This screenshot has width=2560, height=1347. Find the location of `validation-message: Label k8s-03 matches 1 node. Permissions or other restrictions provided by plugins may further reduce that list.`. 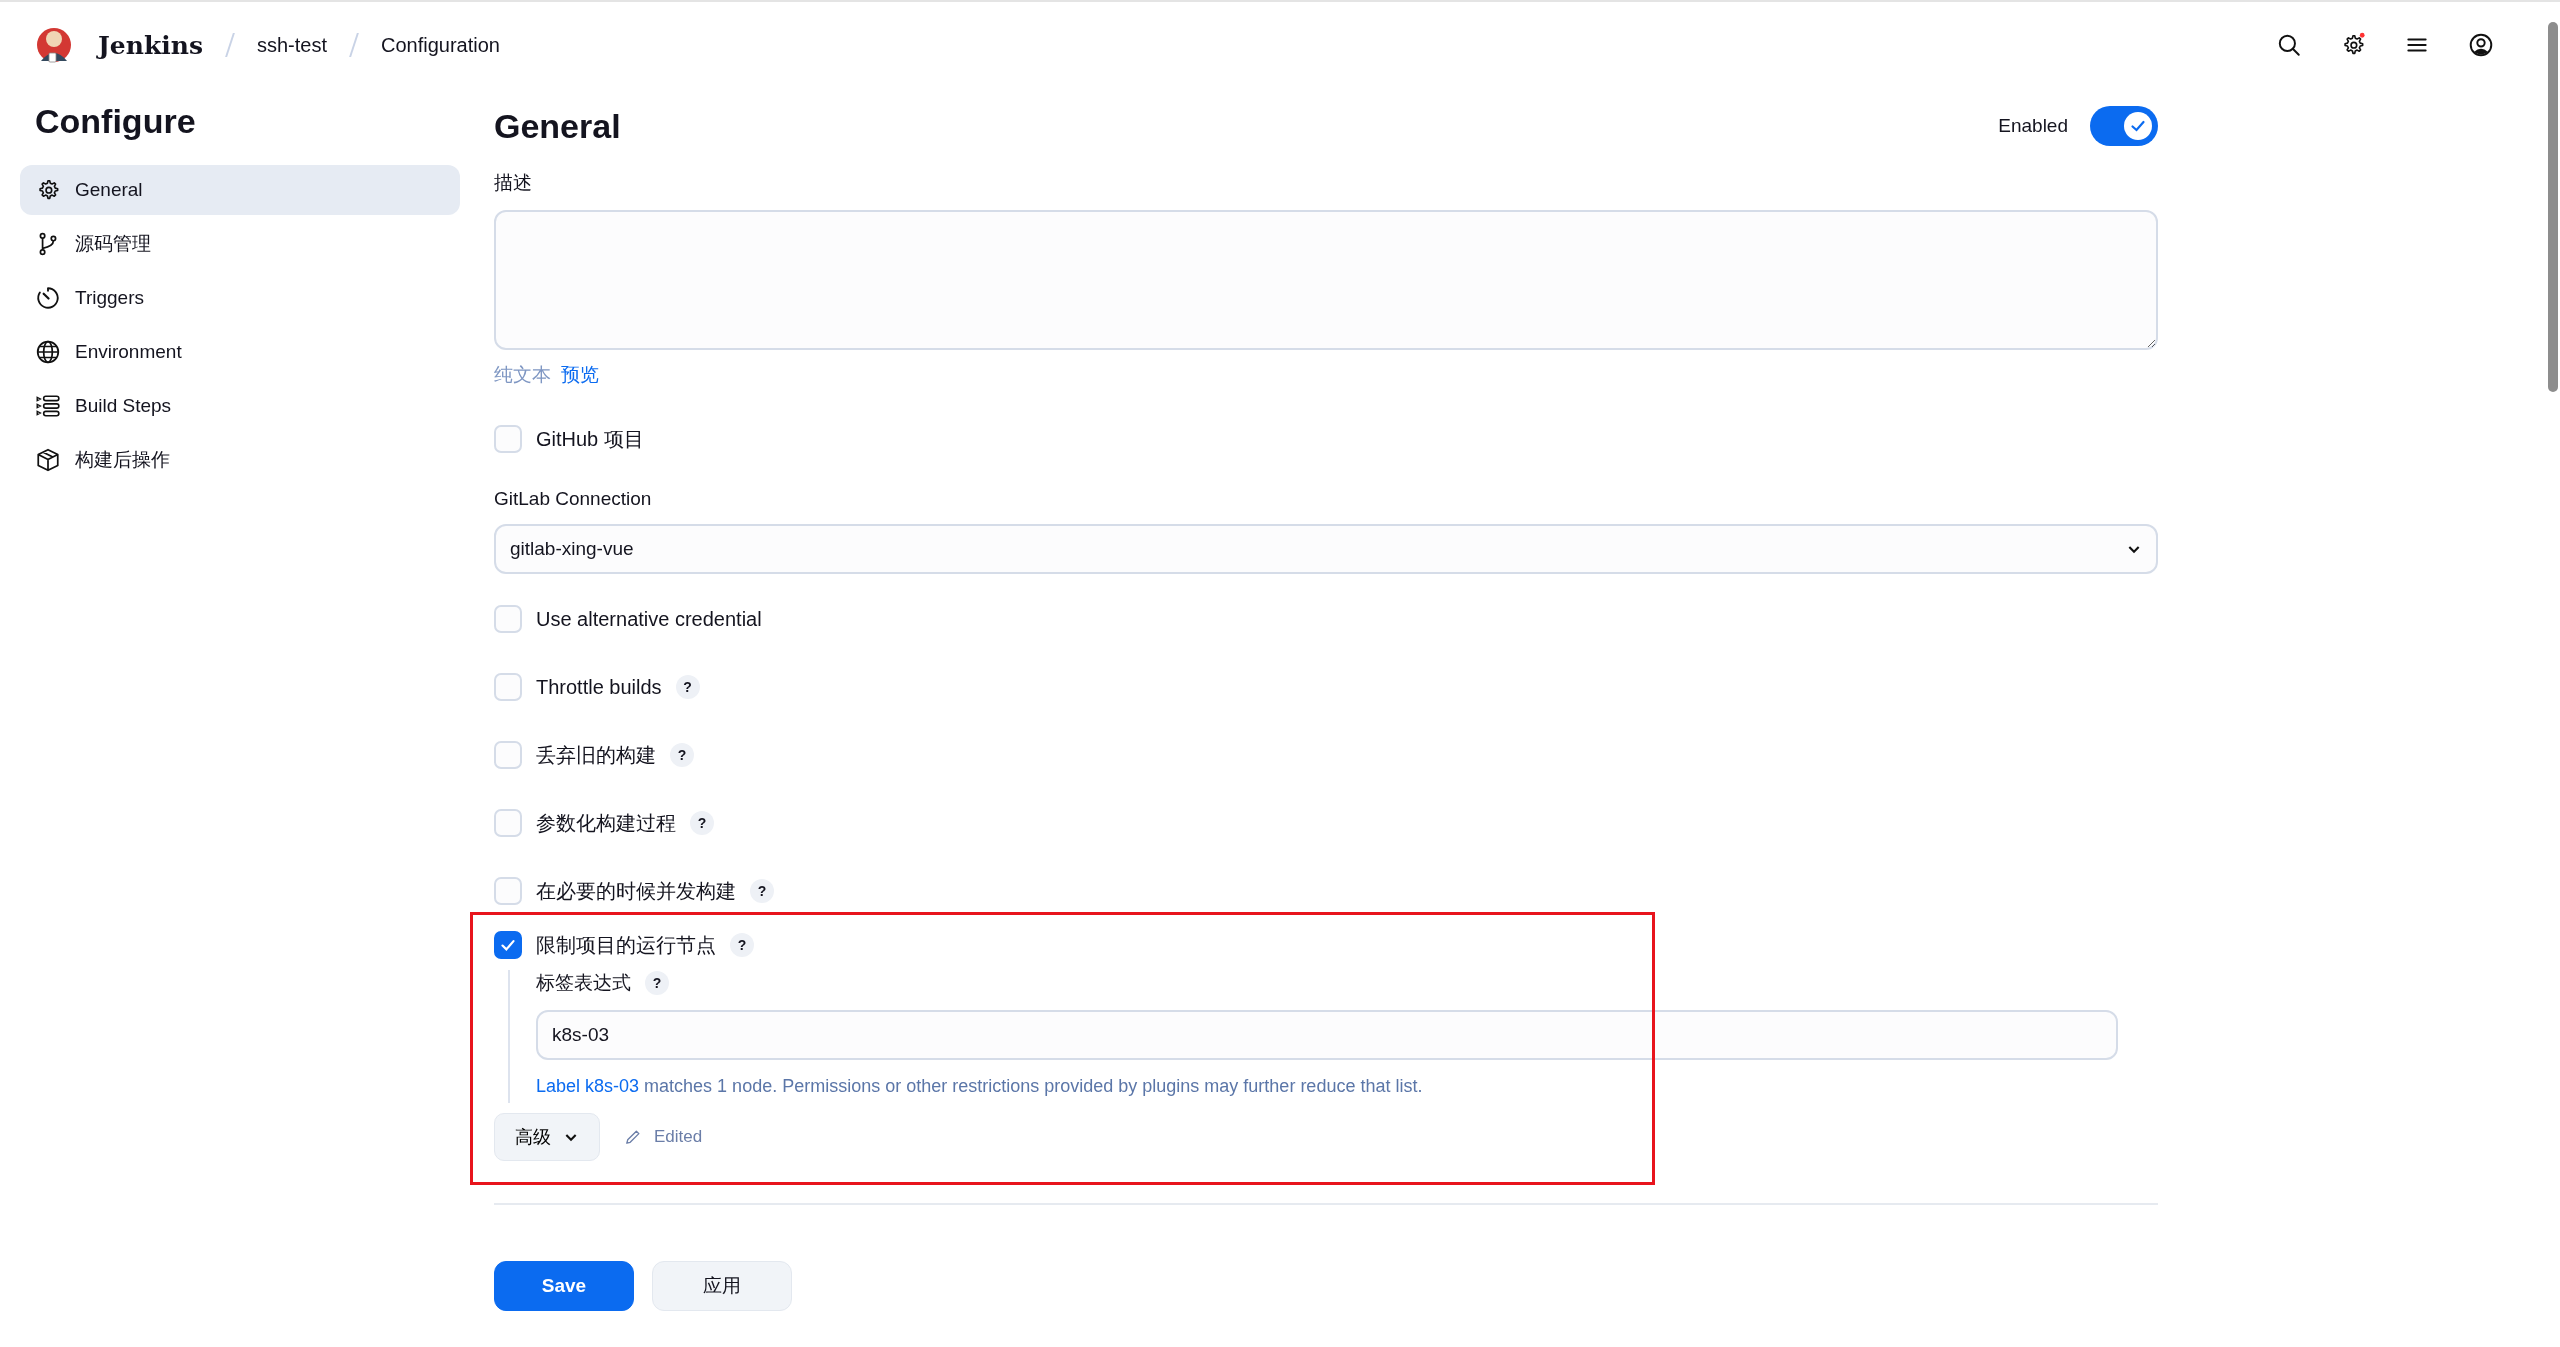

validation-message: Label k8s-03 matches 1 node. Permissions or other restrictions provided by plugins may further reduce that list. is located at coordinates (979, 1086).